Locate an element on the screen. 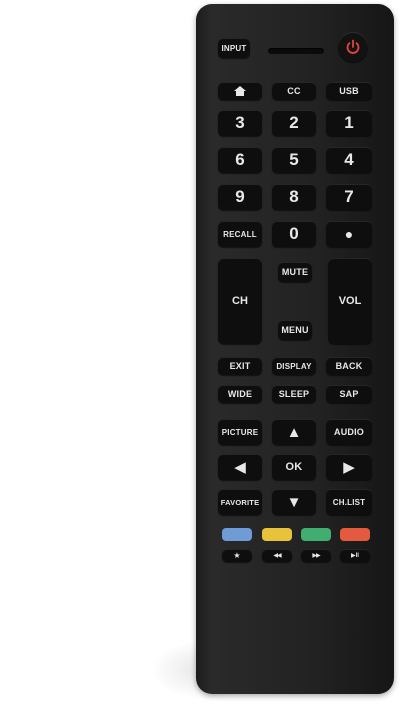  back-button: BACK is located at coordinates (349, 366).